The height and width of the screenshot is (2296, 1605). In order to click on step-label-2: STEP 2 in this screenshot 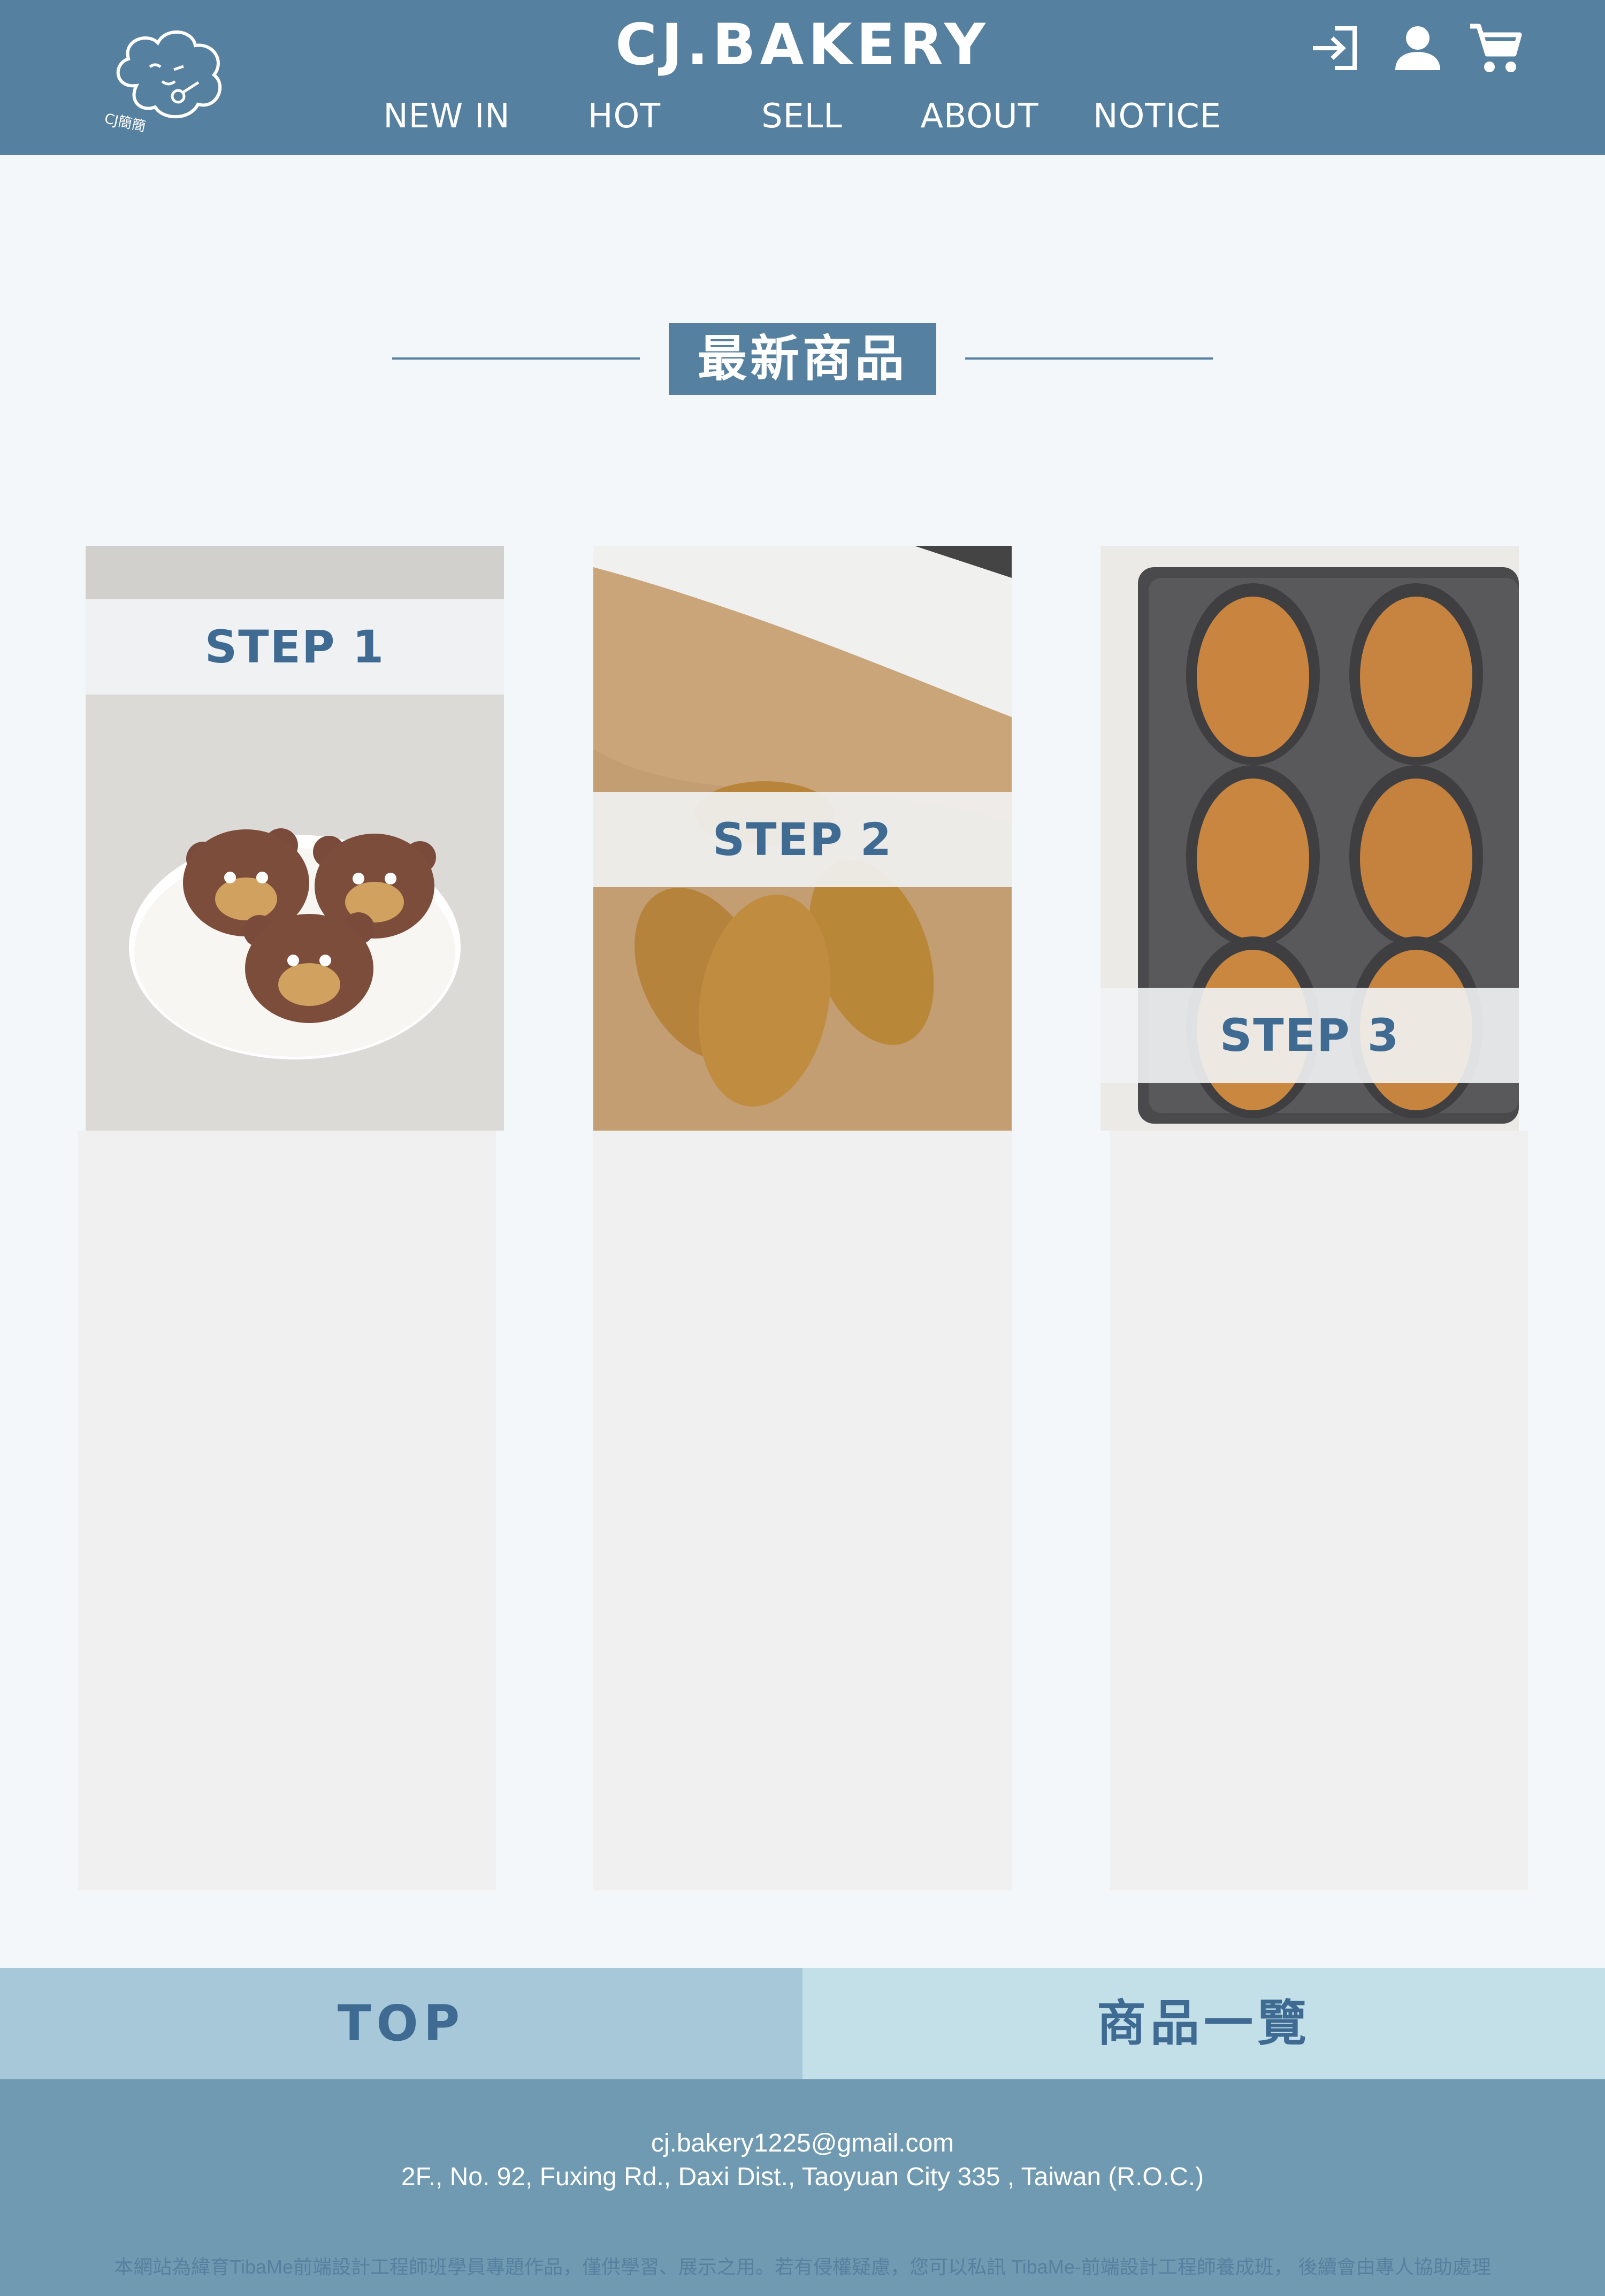, I will do `click(802, 839)`.